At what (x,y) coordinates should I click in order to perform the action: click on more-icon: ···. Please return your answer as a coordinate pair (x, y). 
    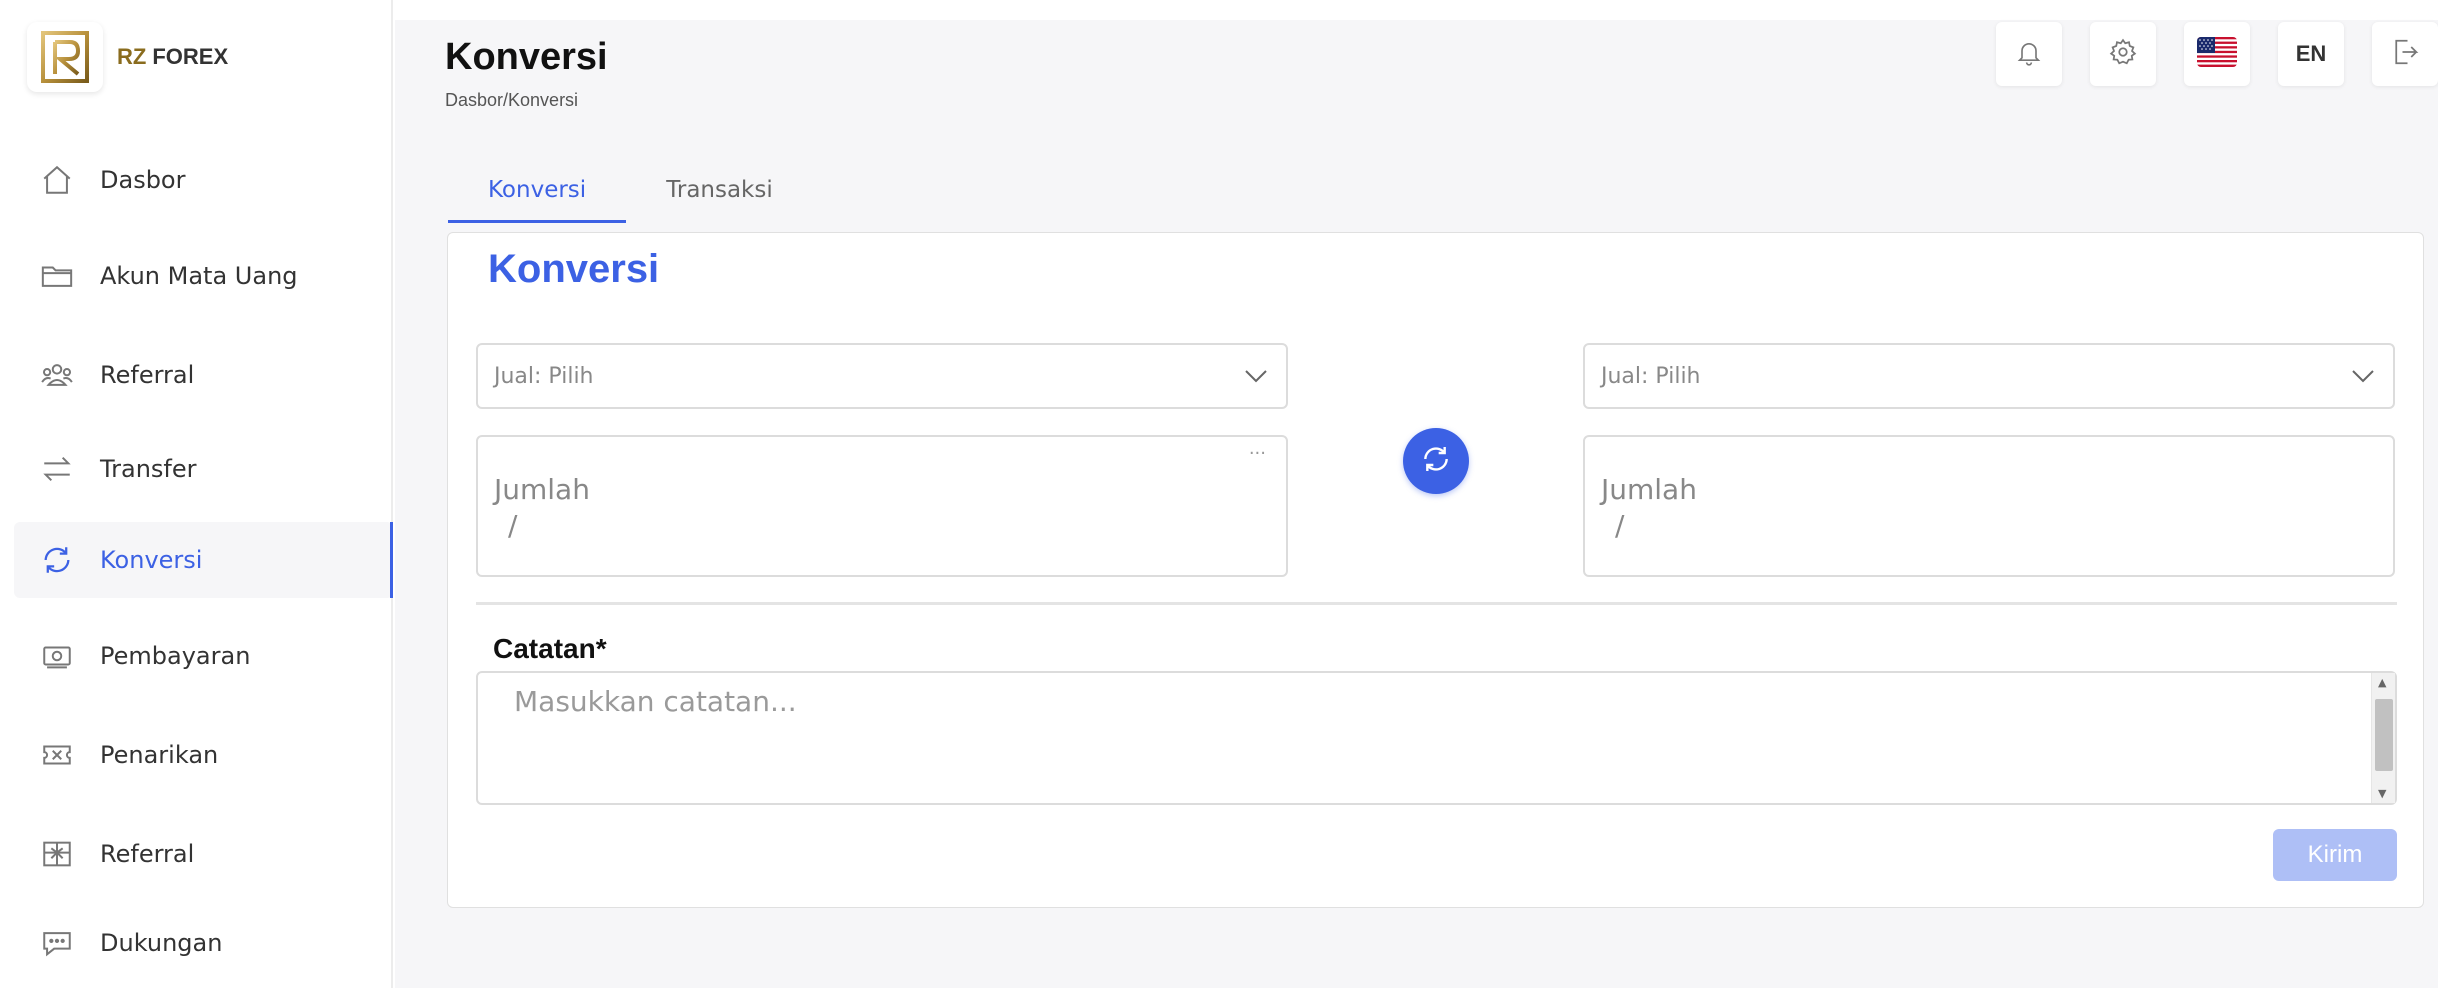
    Looking at the image, I should click on (1257, 453).